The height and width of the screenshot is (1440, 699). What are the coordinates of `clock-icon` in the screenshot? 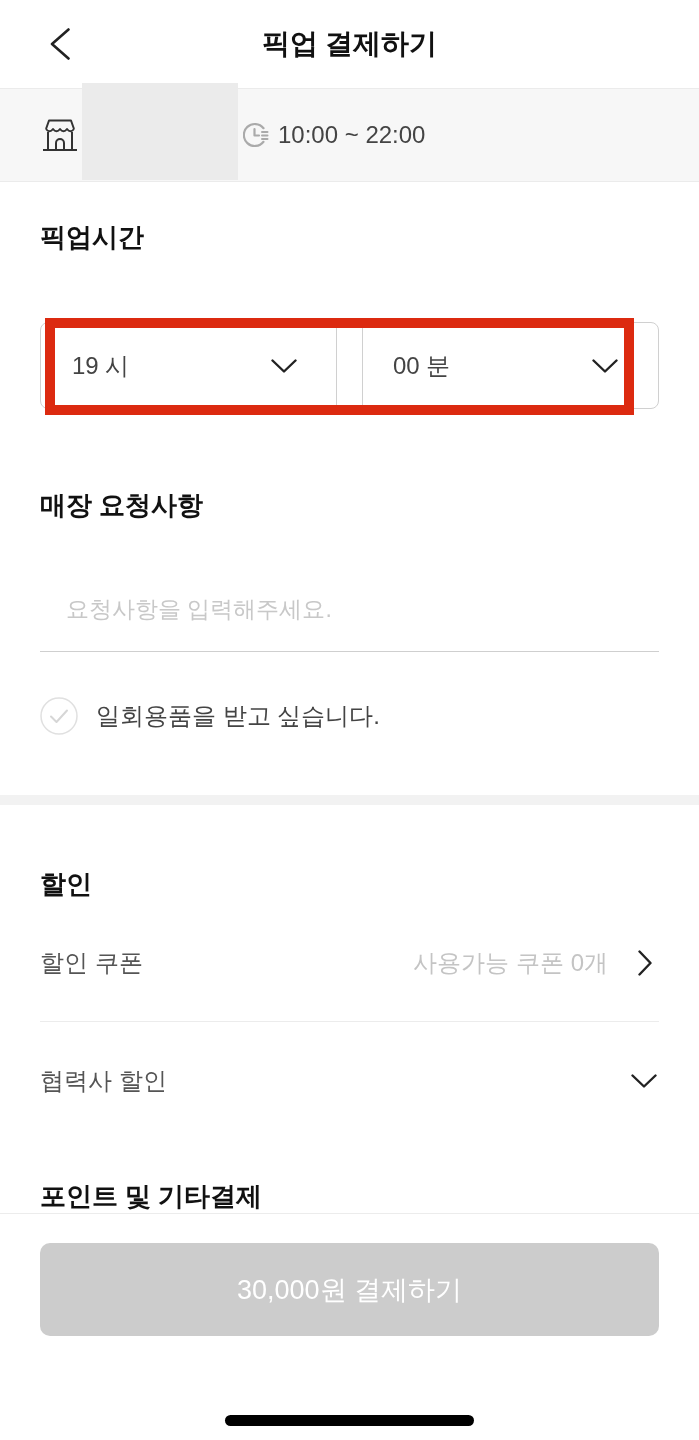 It's located at (256, 135).